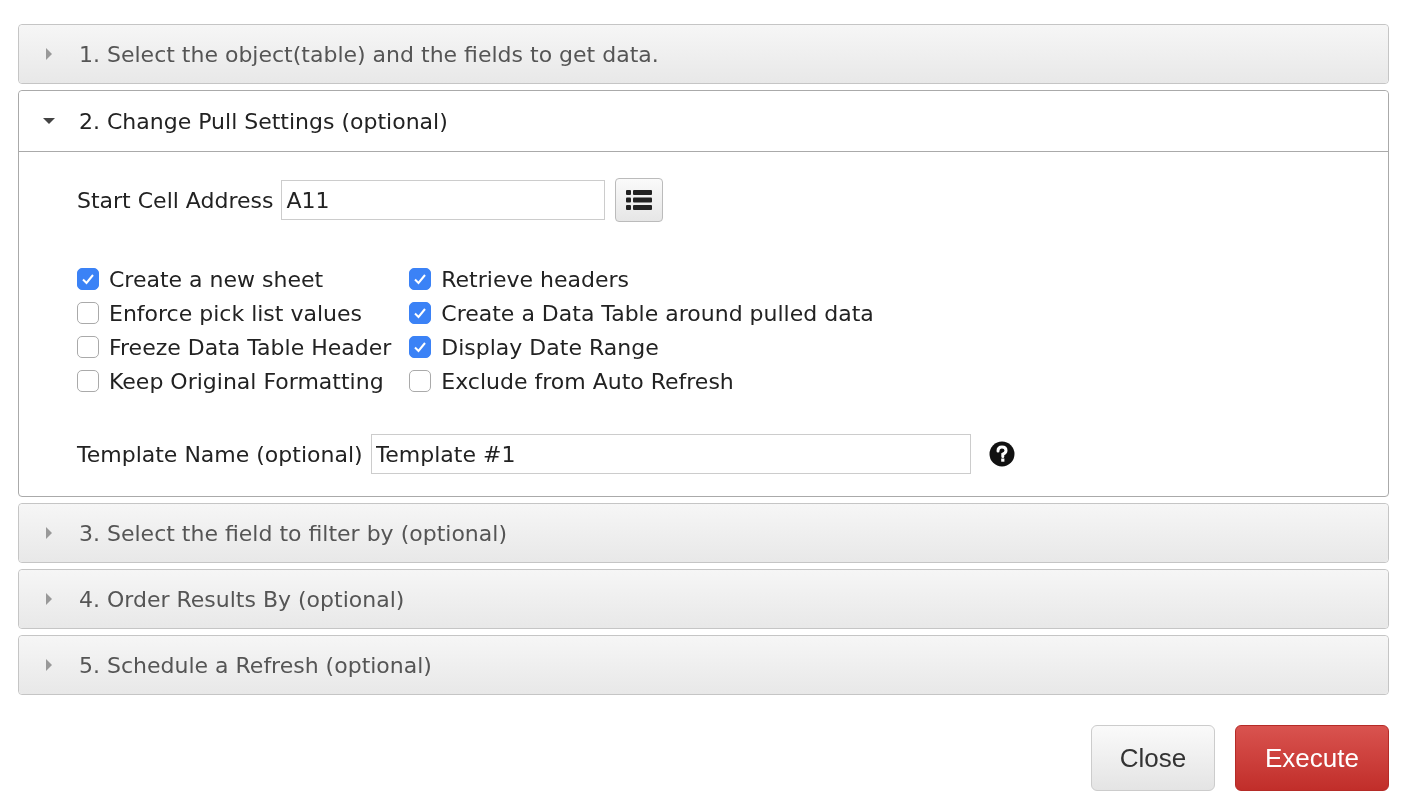 This screenshot has height=804, width=1412. What do you see at coordinates (443, 200) in the screenshot?
I see `start-cell-input: A11` at bounding box center [443, 200].